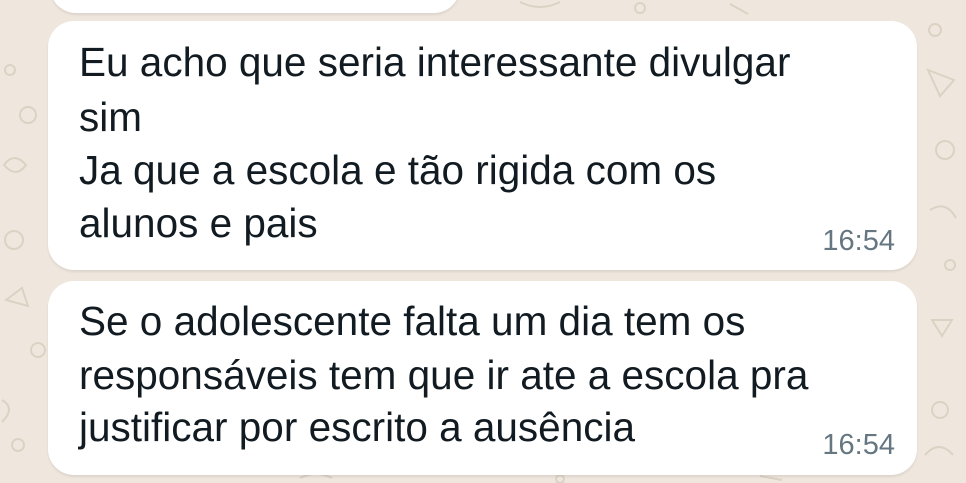 The image size is (966, 483). I want to click on message-text-line: Eu acho que seria interessante divulgar, so click(435, 62).